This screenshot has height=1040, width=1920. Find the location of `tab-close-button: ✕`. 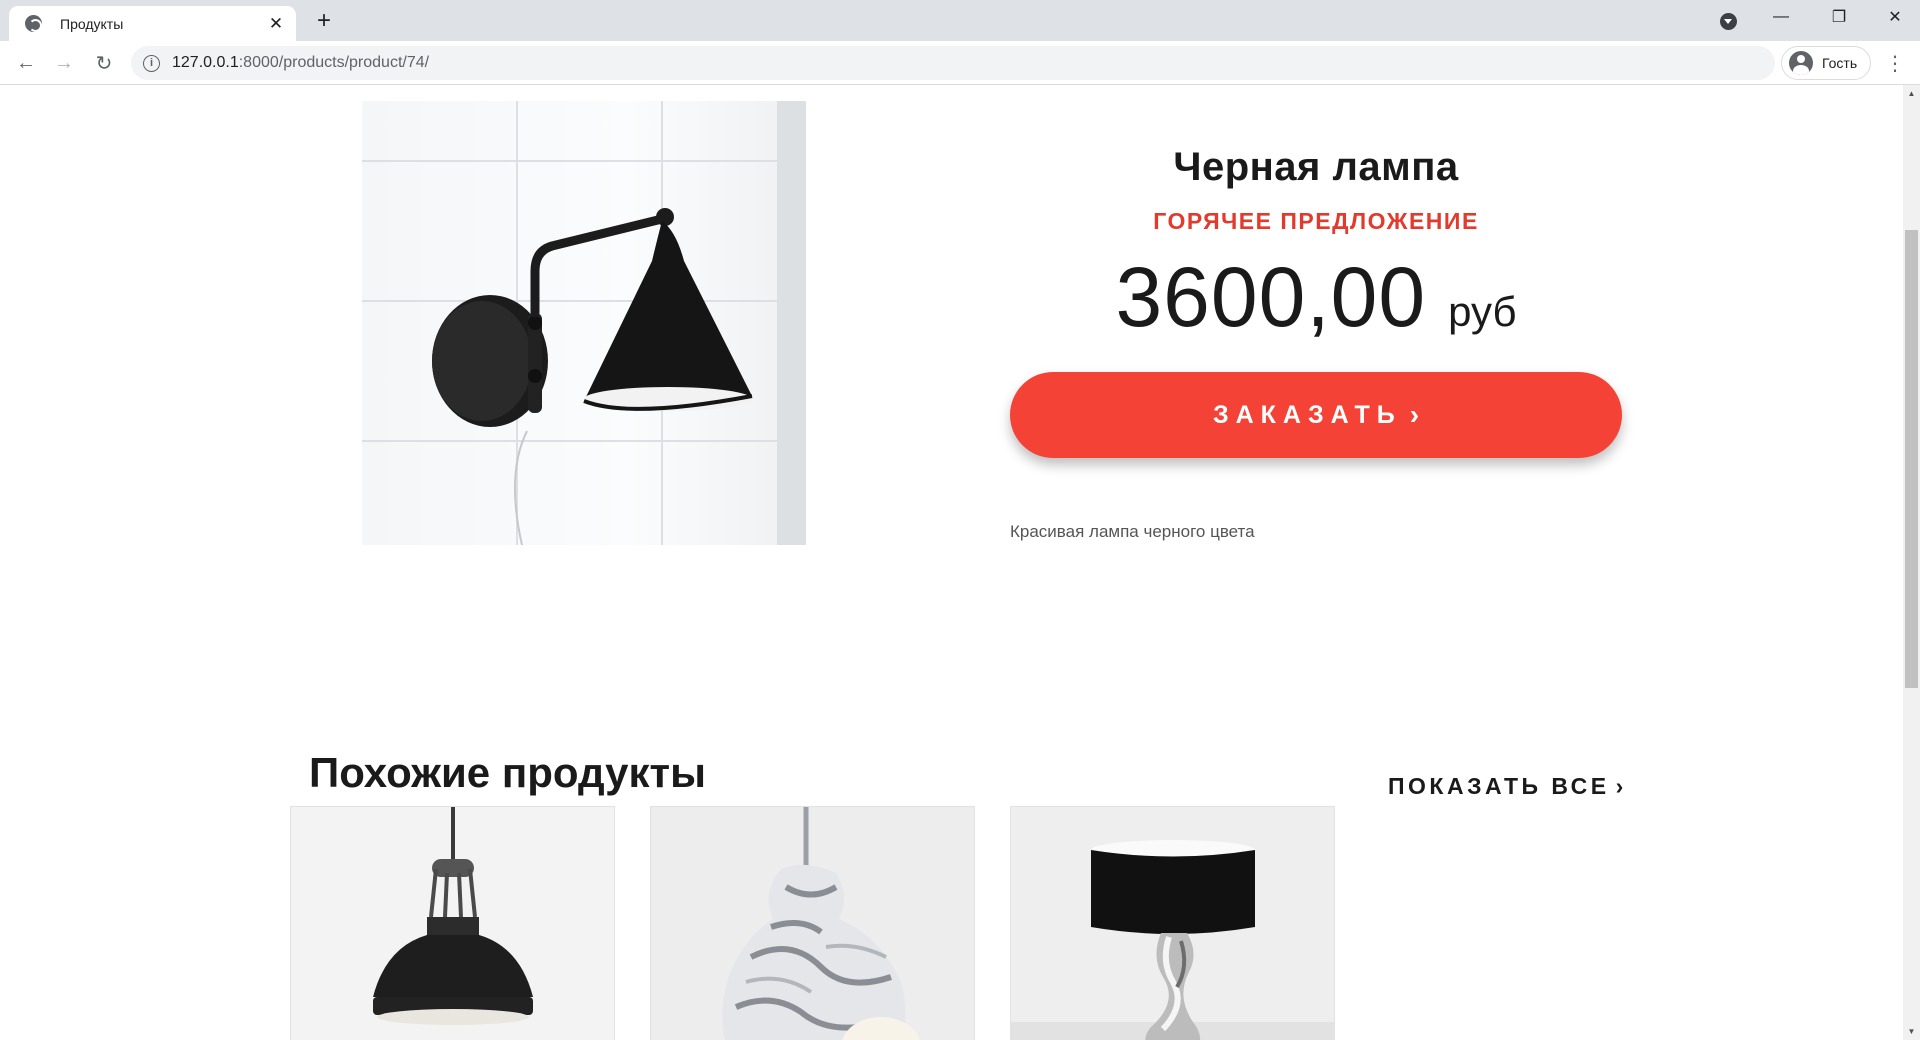

tab-close-button: ✕ is located at coordinates (276, 24).